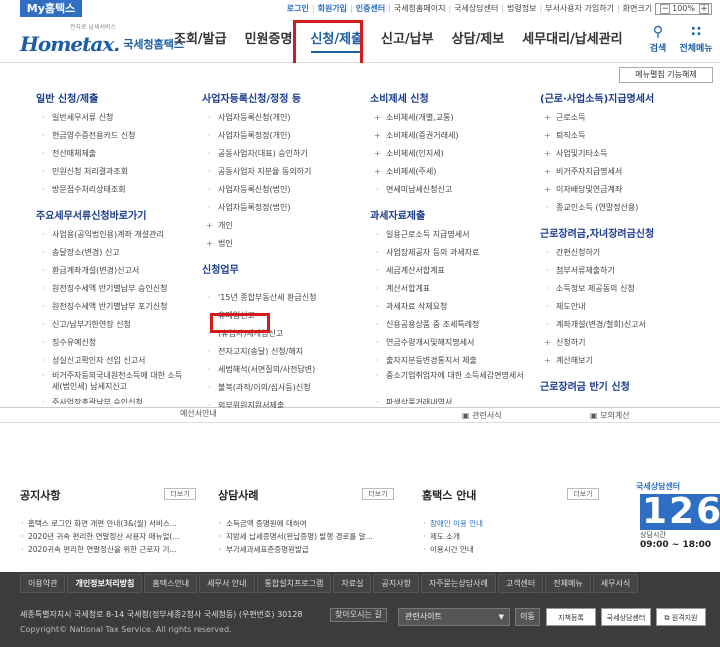  Describe the element at coordinates (407, 40) in the screenshot. I see `nav-report-pay: 신고/납부` at that location.